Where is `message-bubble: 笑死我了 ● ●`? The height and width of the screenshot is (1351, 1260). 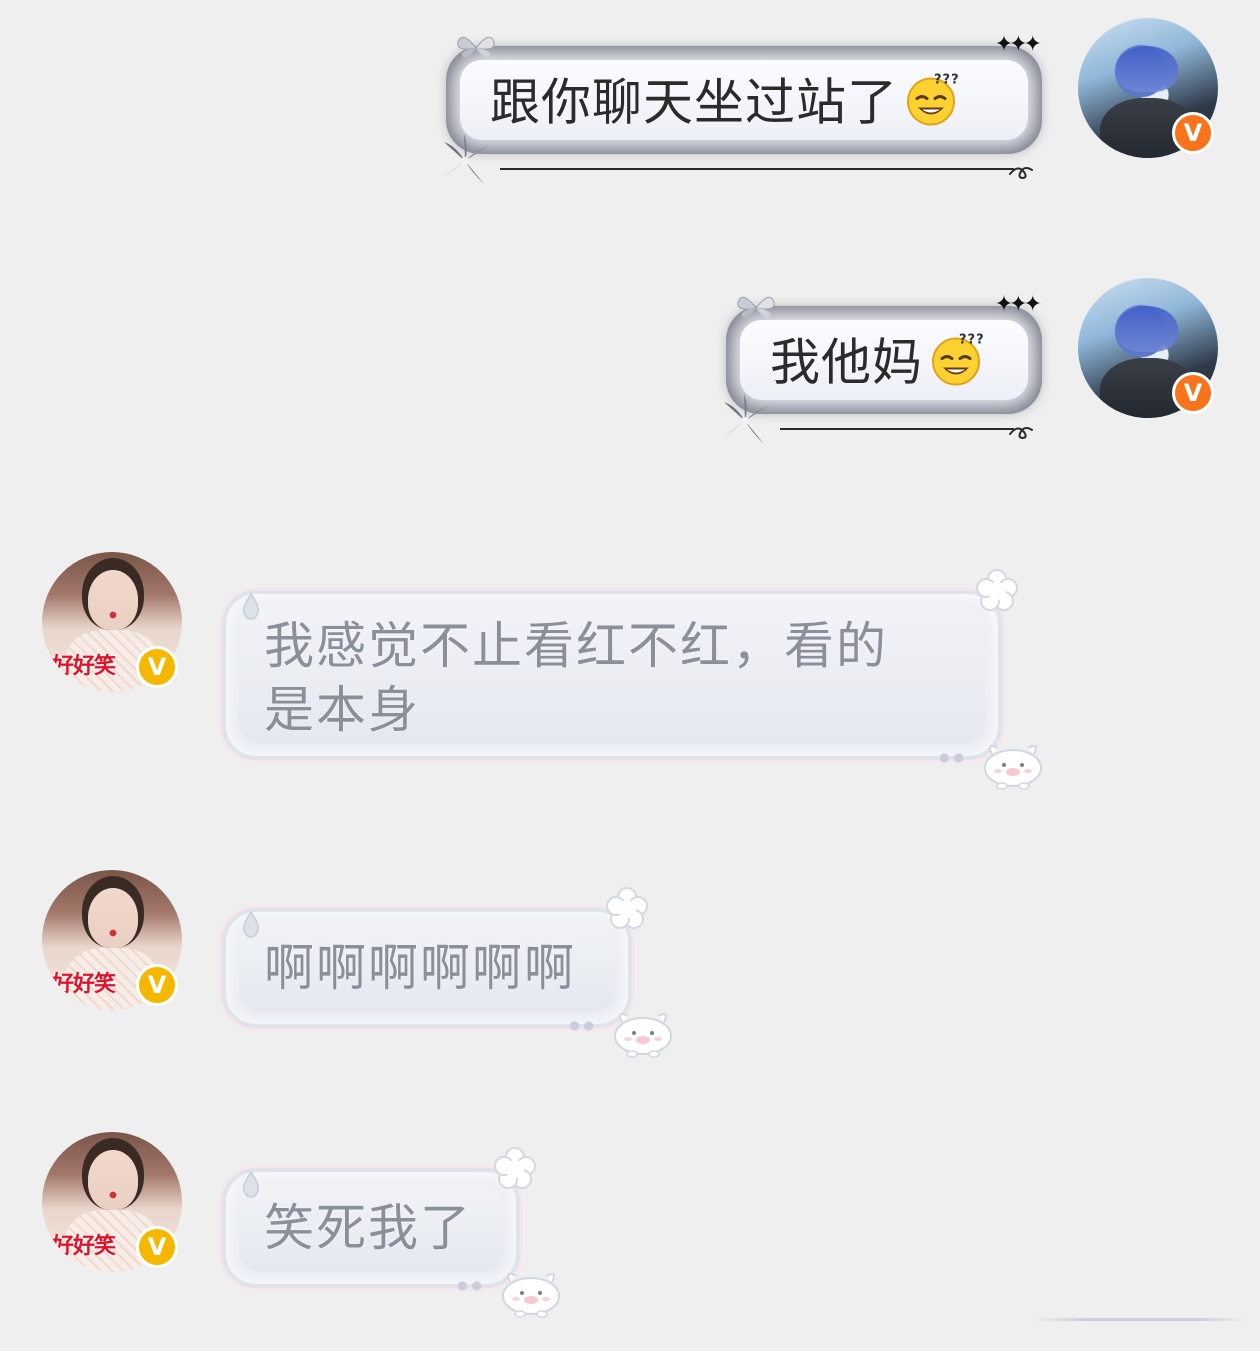 message-bubble: 笑死我了 ● ● is located at coordinates (391, 1232).